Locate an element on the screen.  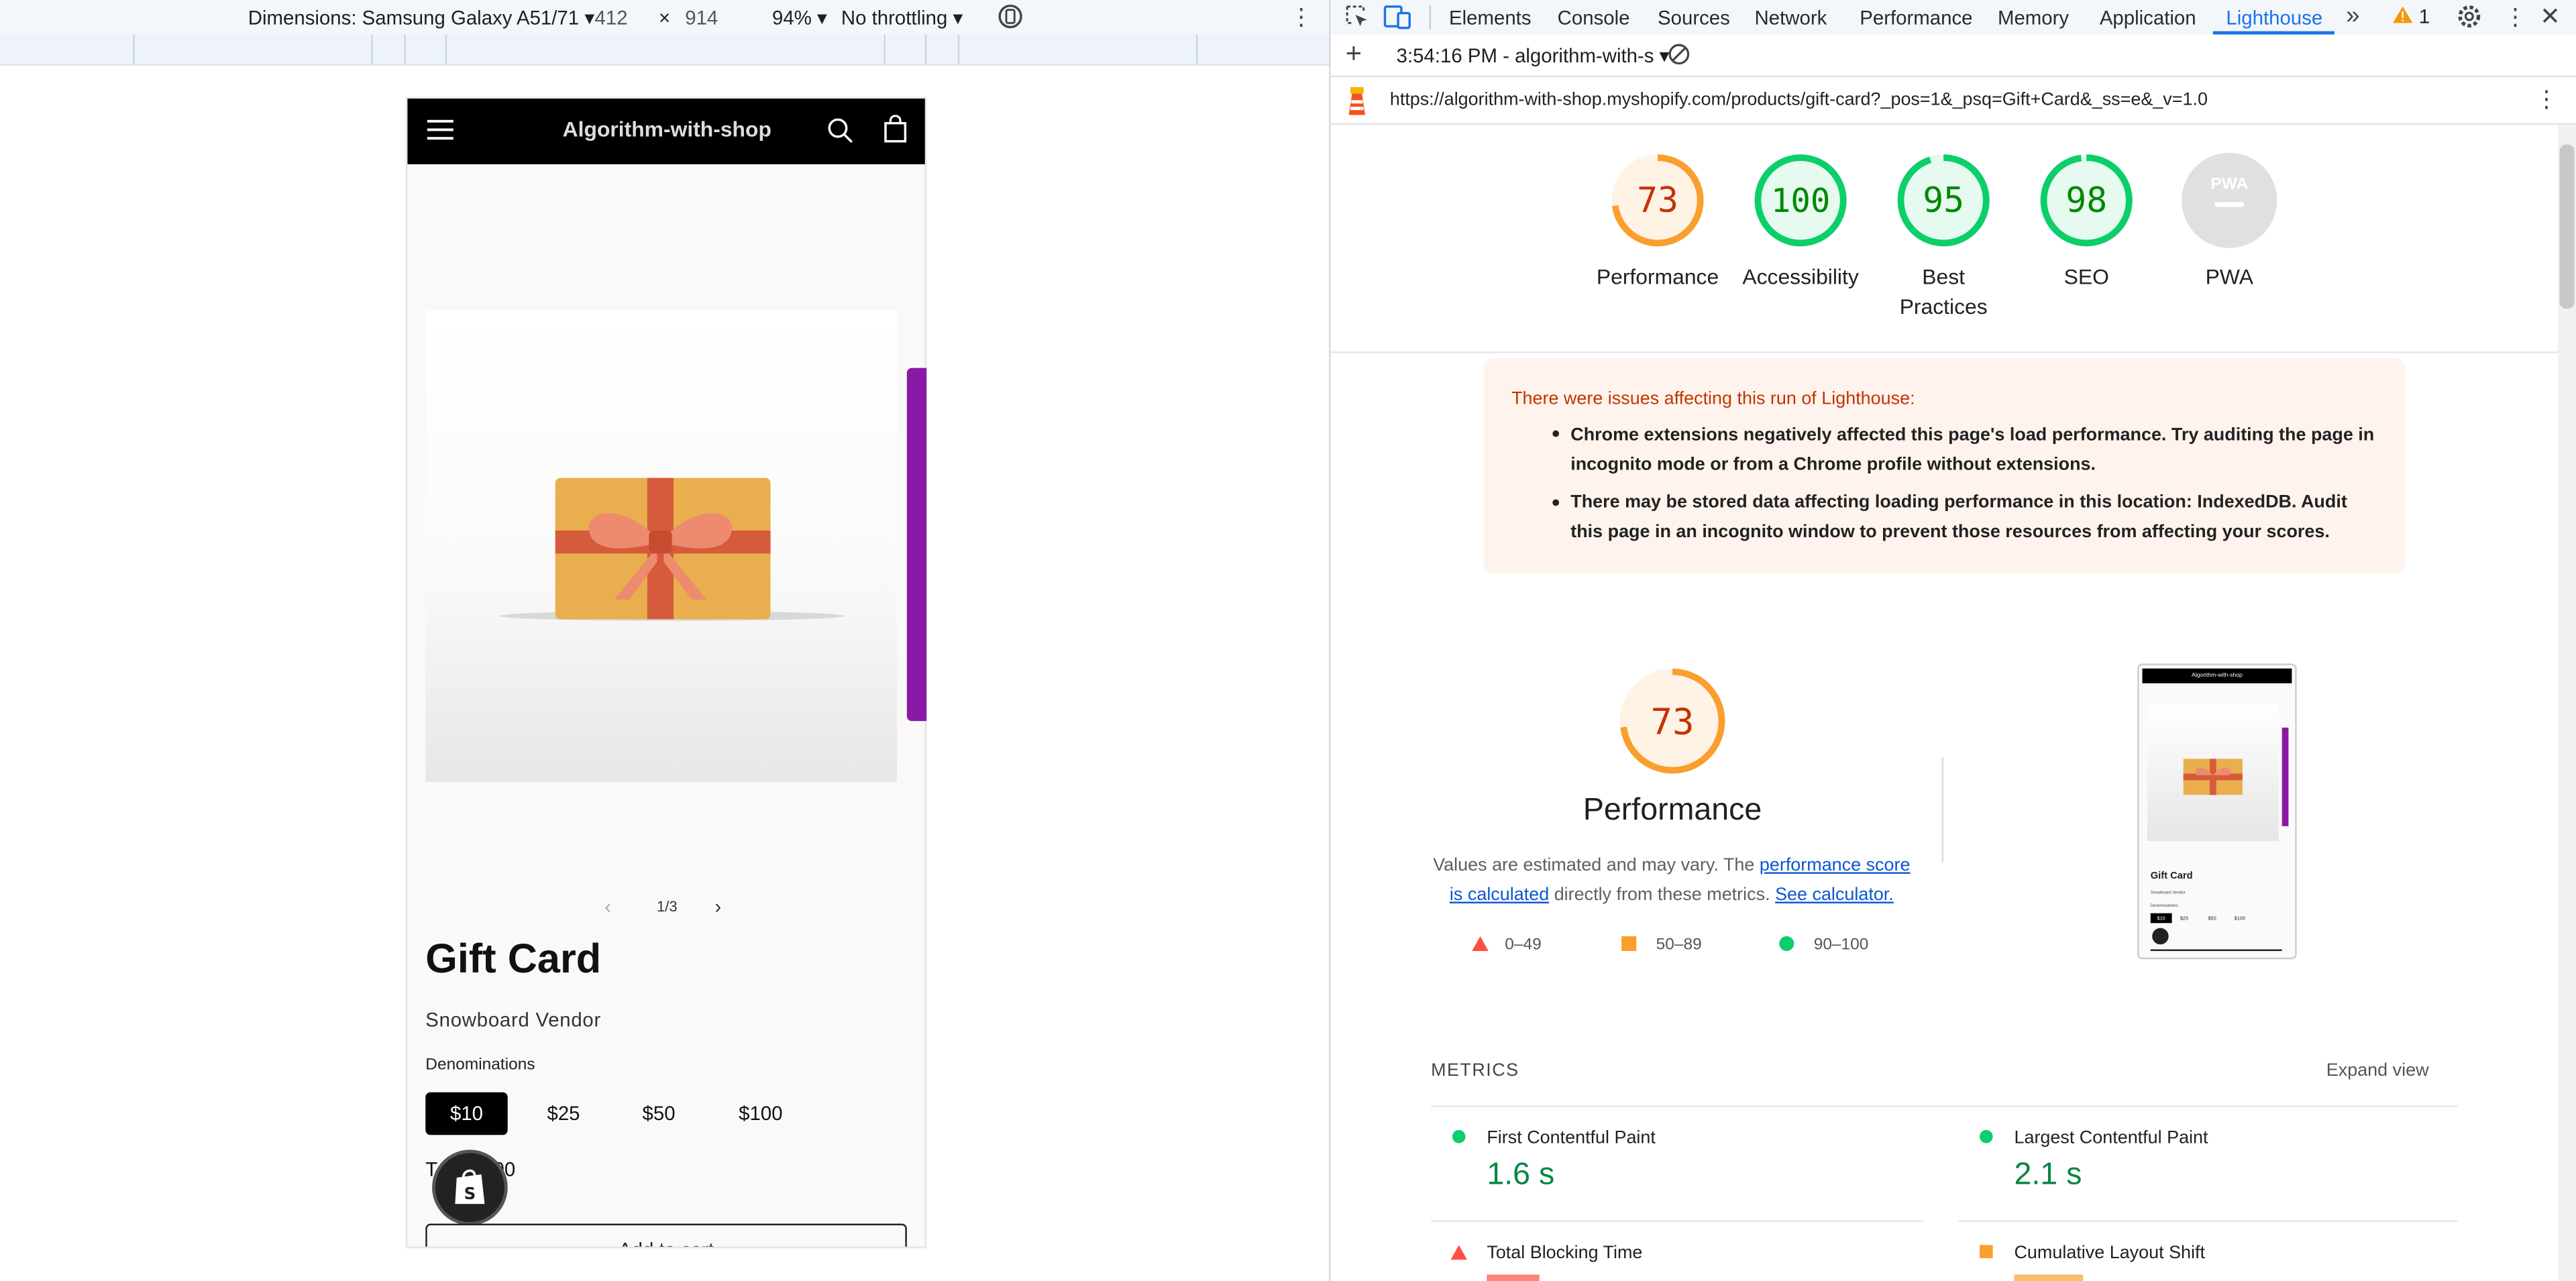
tab-network: Network is located at coordinates (1791, 18).